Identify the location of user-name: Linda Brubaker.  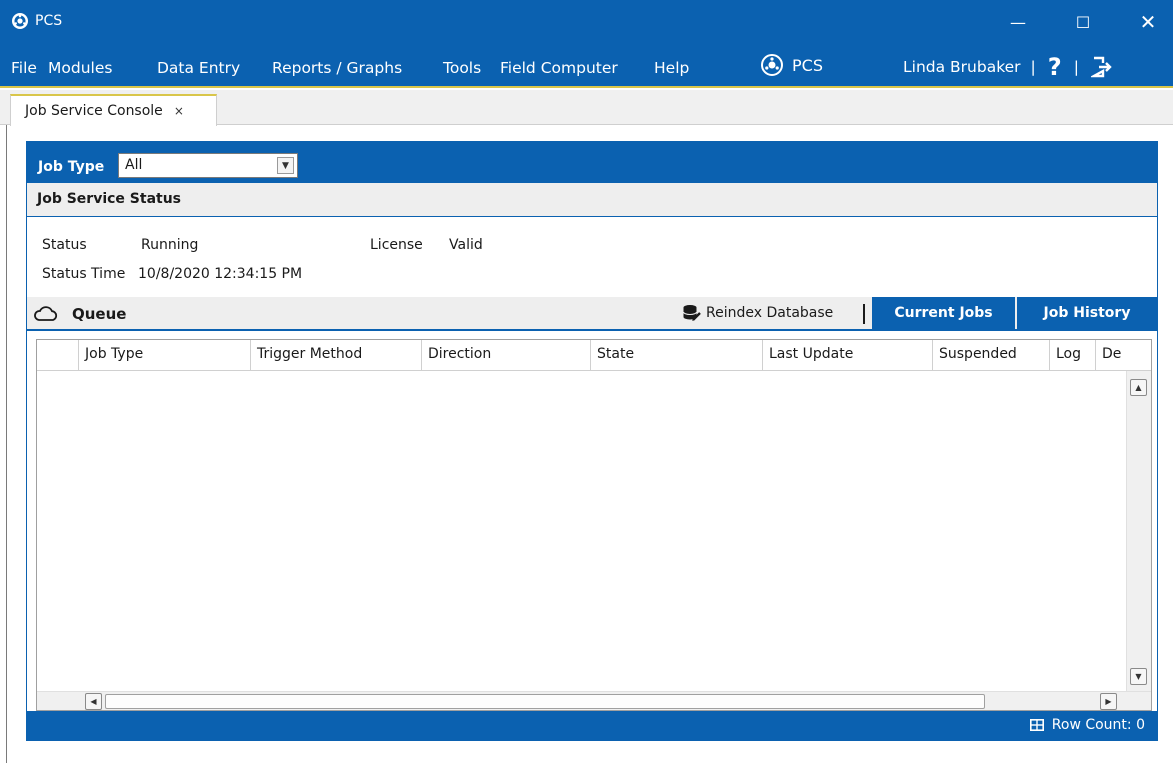
(962, 67).